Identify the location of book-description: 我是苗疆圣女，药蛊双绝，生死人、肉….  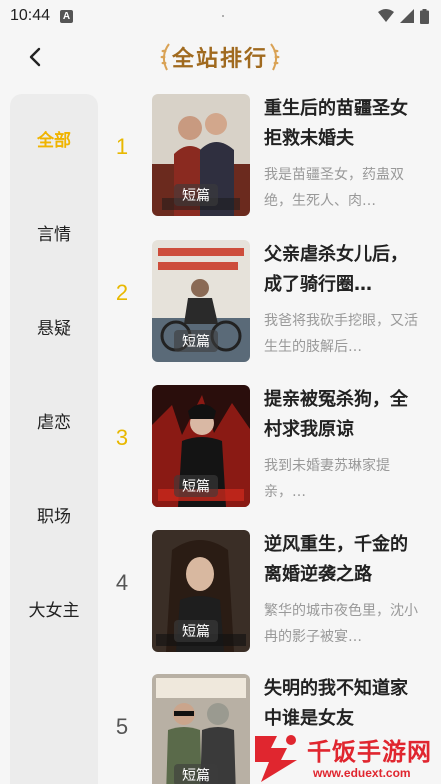
(334, 188).